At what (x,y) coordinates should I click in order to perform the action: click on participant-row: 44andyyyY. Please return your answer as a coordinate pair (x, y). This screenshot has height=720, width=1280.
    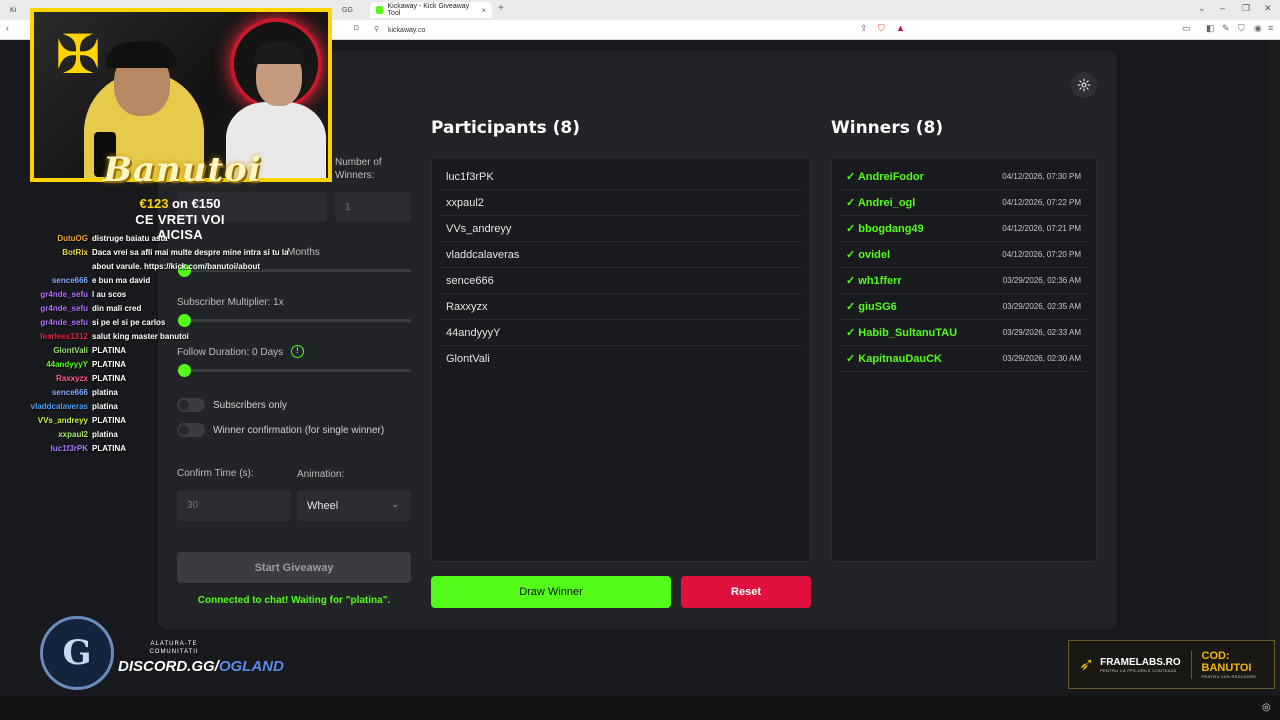
    Looking at the image, I should click on (621, 333).